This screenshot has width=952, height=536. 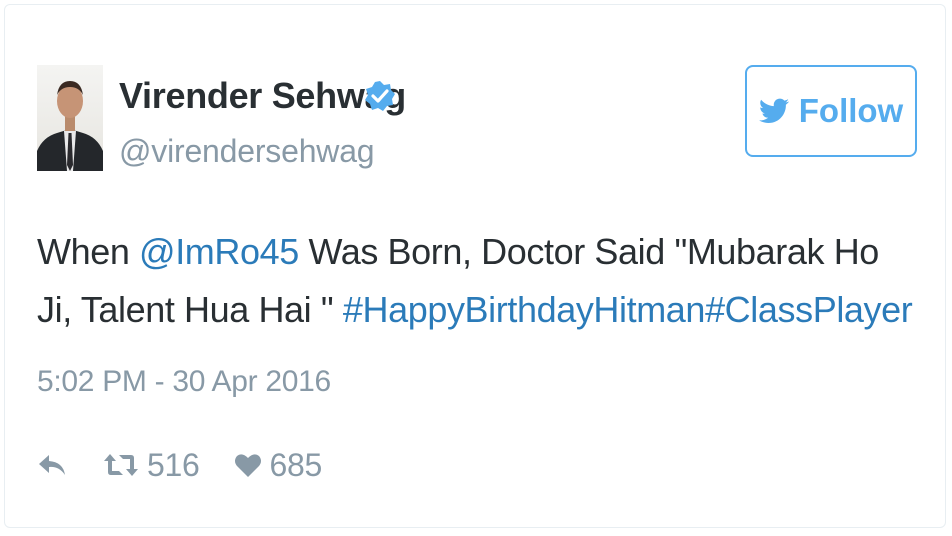 I want to click on avatar, so click(x=70, y=118).